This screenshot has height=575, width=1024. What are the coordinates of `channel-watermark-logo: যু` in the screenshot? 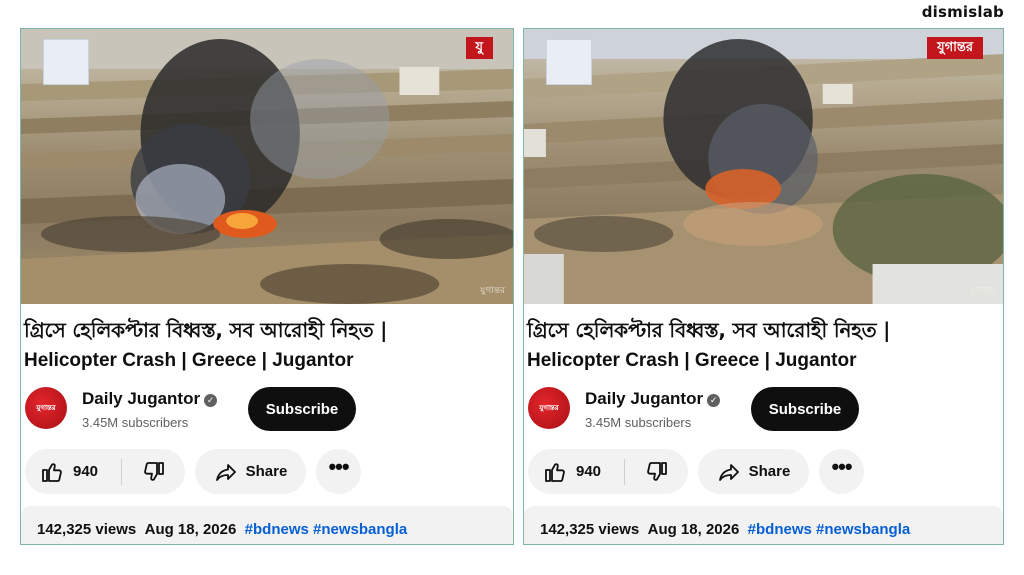 It's located at (479, 48).